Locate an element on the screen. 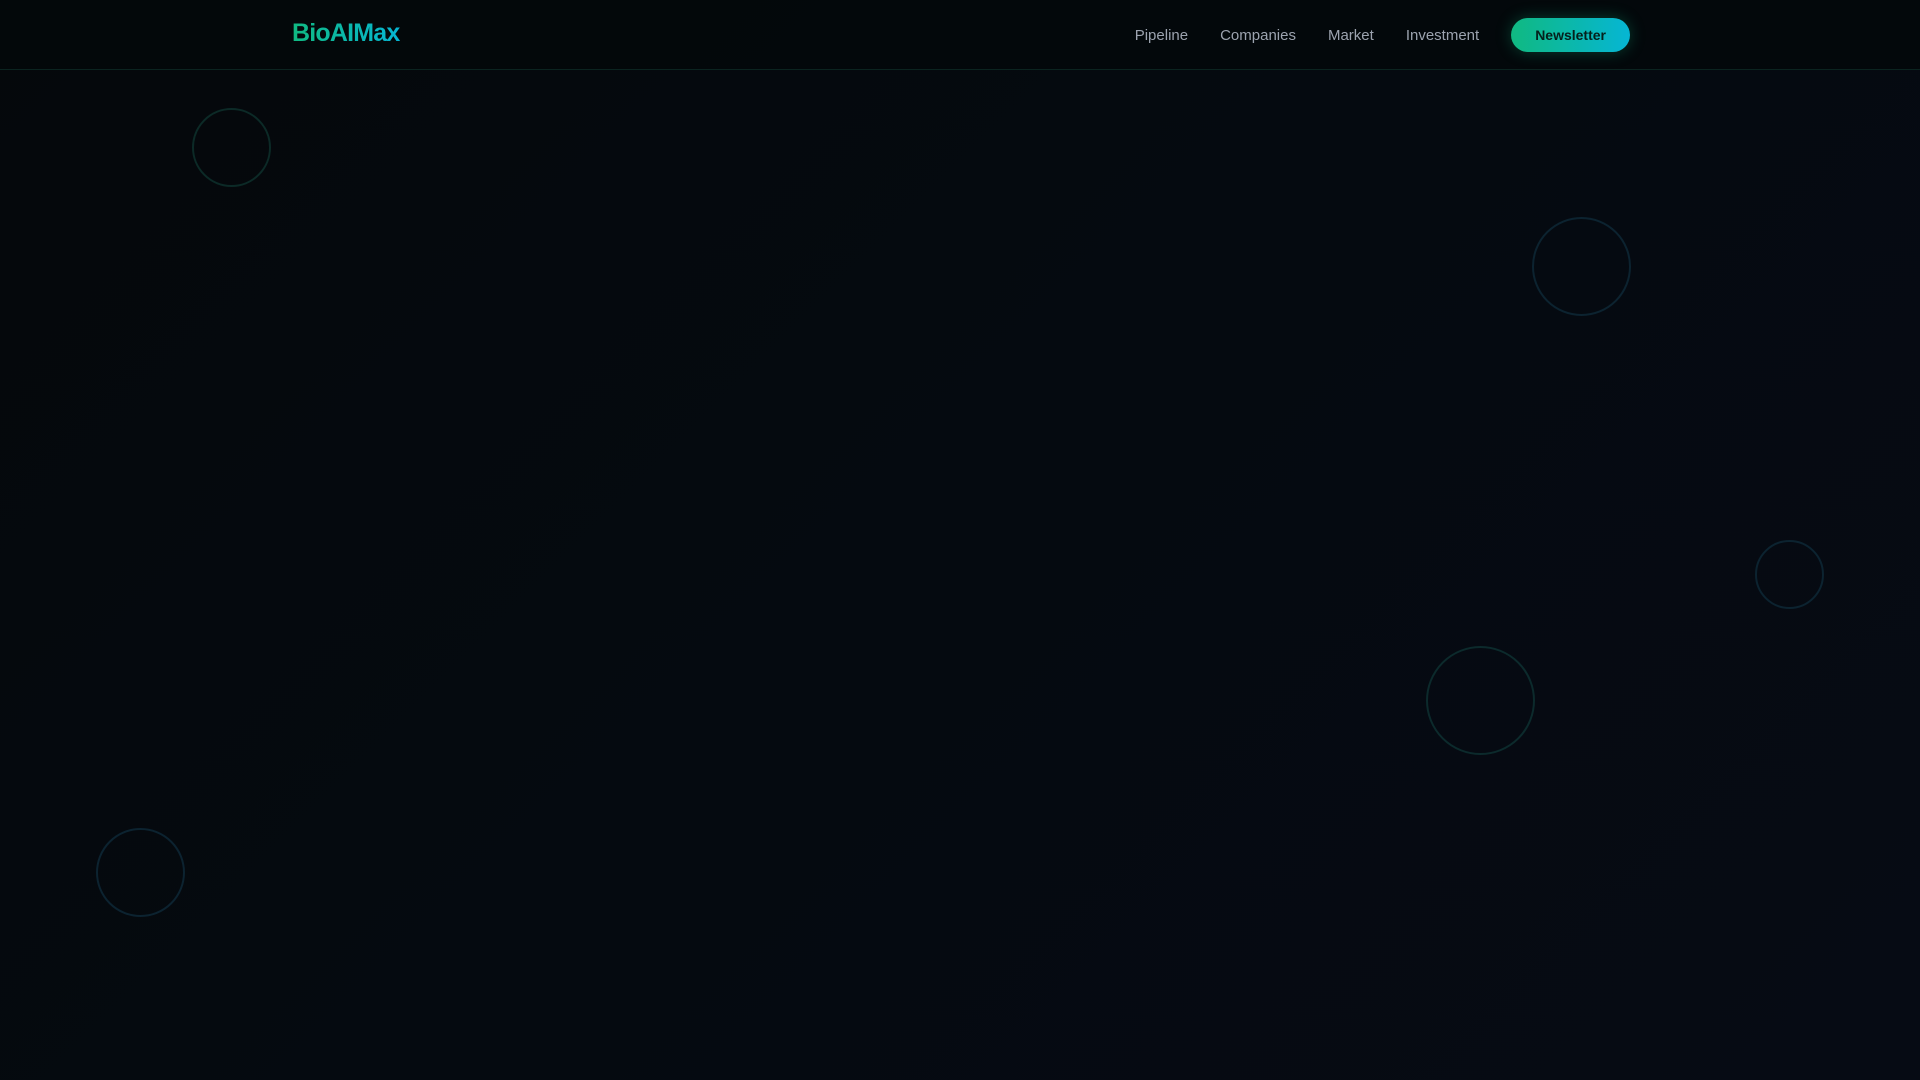  nav-investment: Investment is located at coordinates (1442, 35).